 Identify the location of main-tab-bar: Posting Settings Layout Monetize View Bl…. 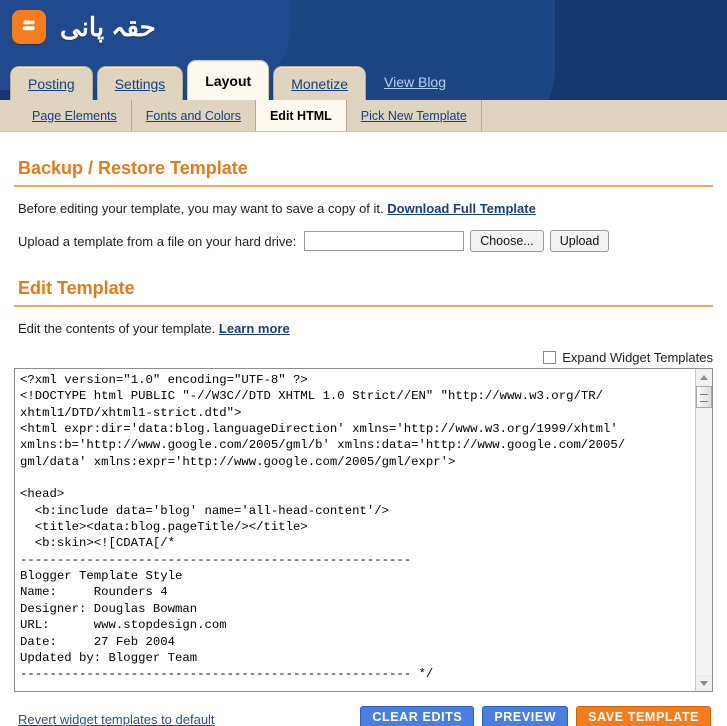
(228, 80).